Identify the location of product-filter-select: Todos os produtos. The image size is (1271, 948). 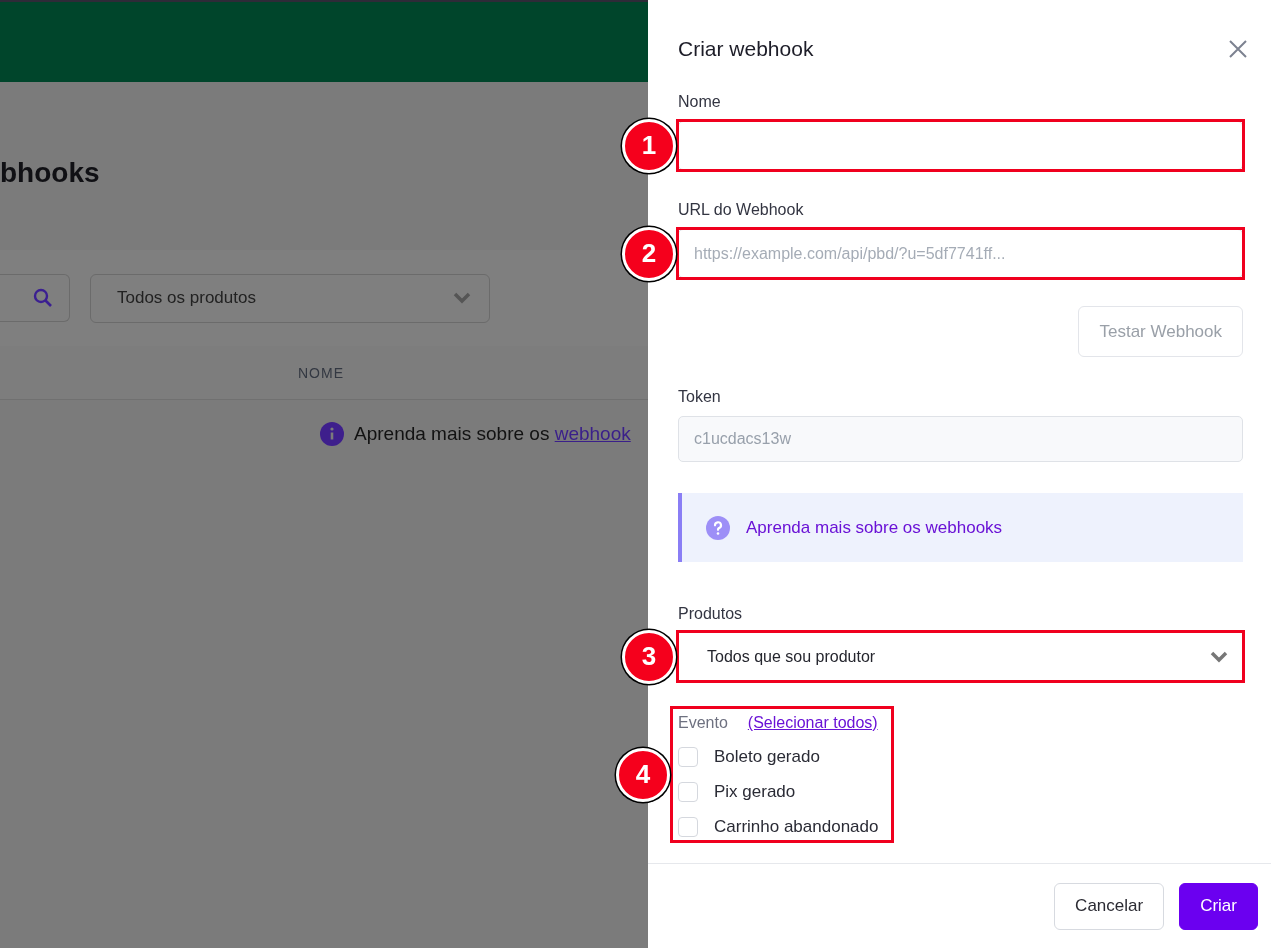
(290, 298).